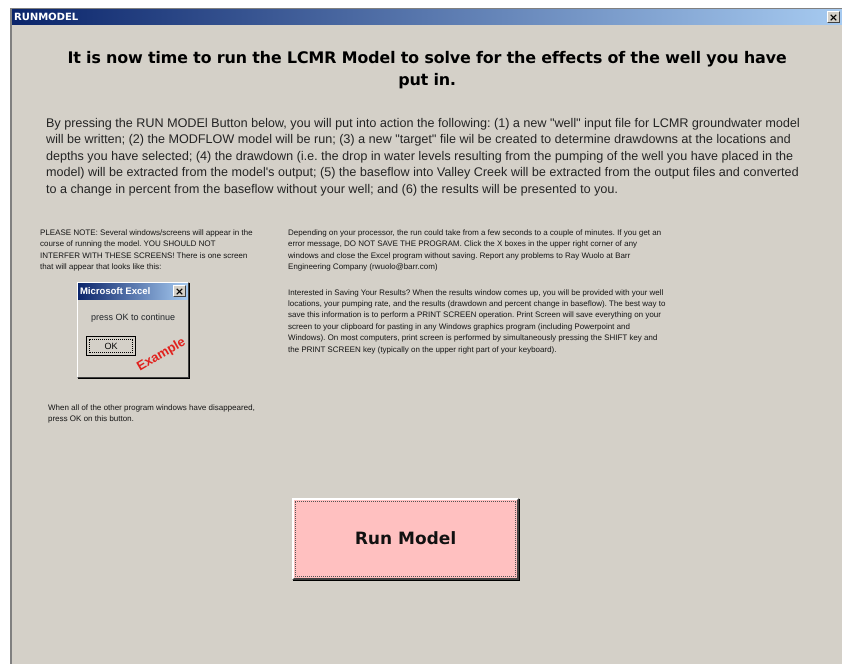  What do you see at coordinates (151, 413) in the screenshot?
I see `instruction-paragraph: When all of the other program windows have disappeared, press OK on this button.` at bounding box center [151, 413].